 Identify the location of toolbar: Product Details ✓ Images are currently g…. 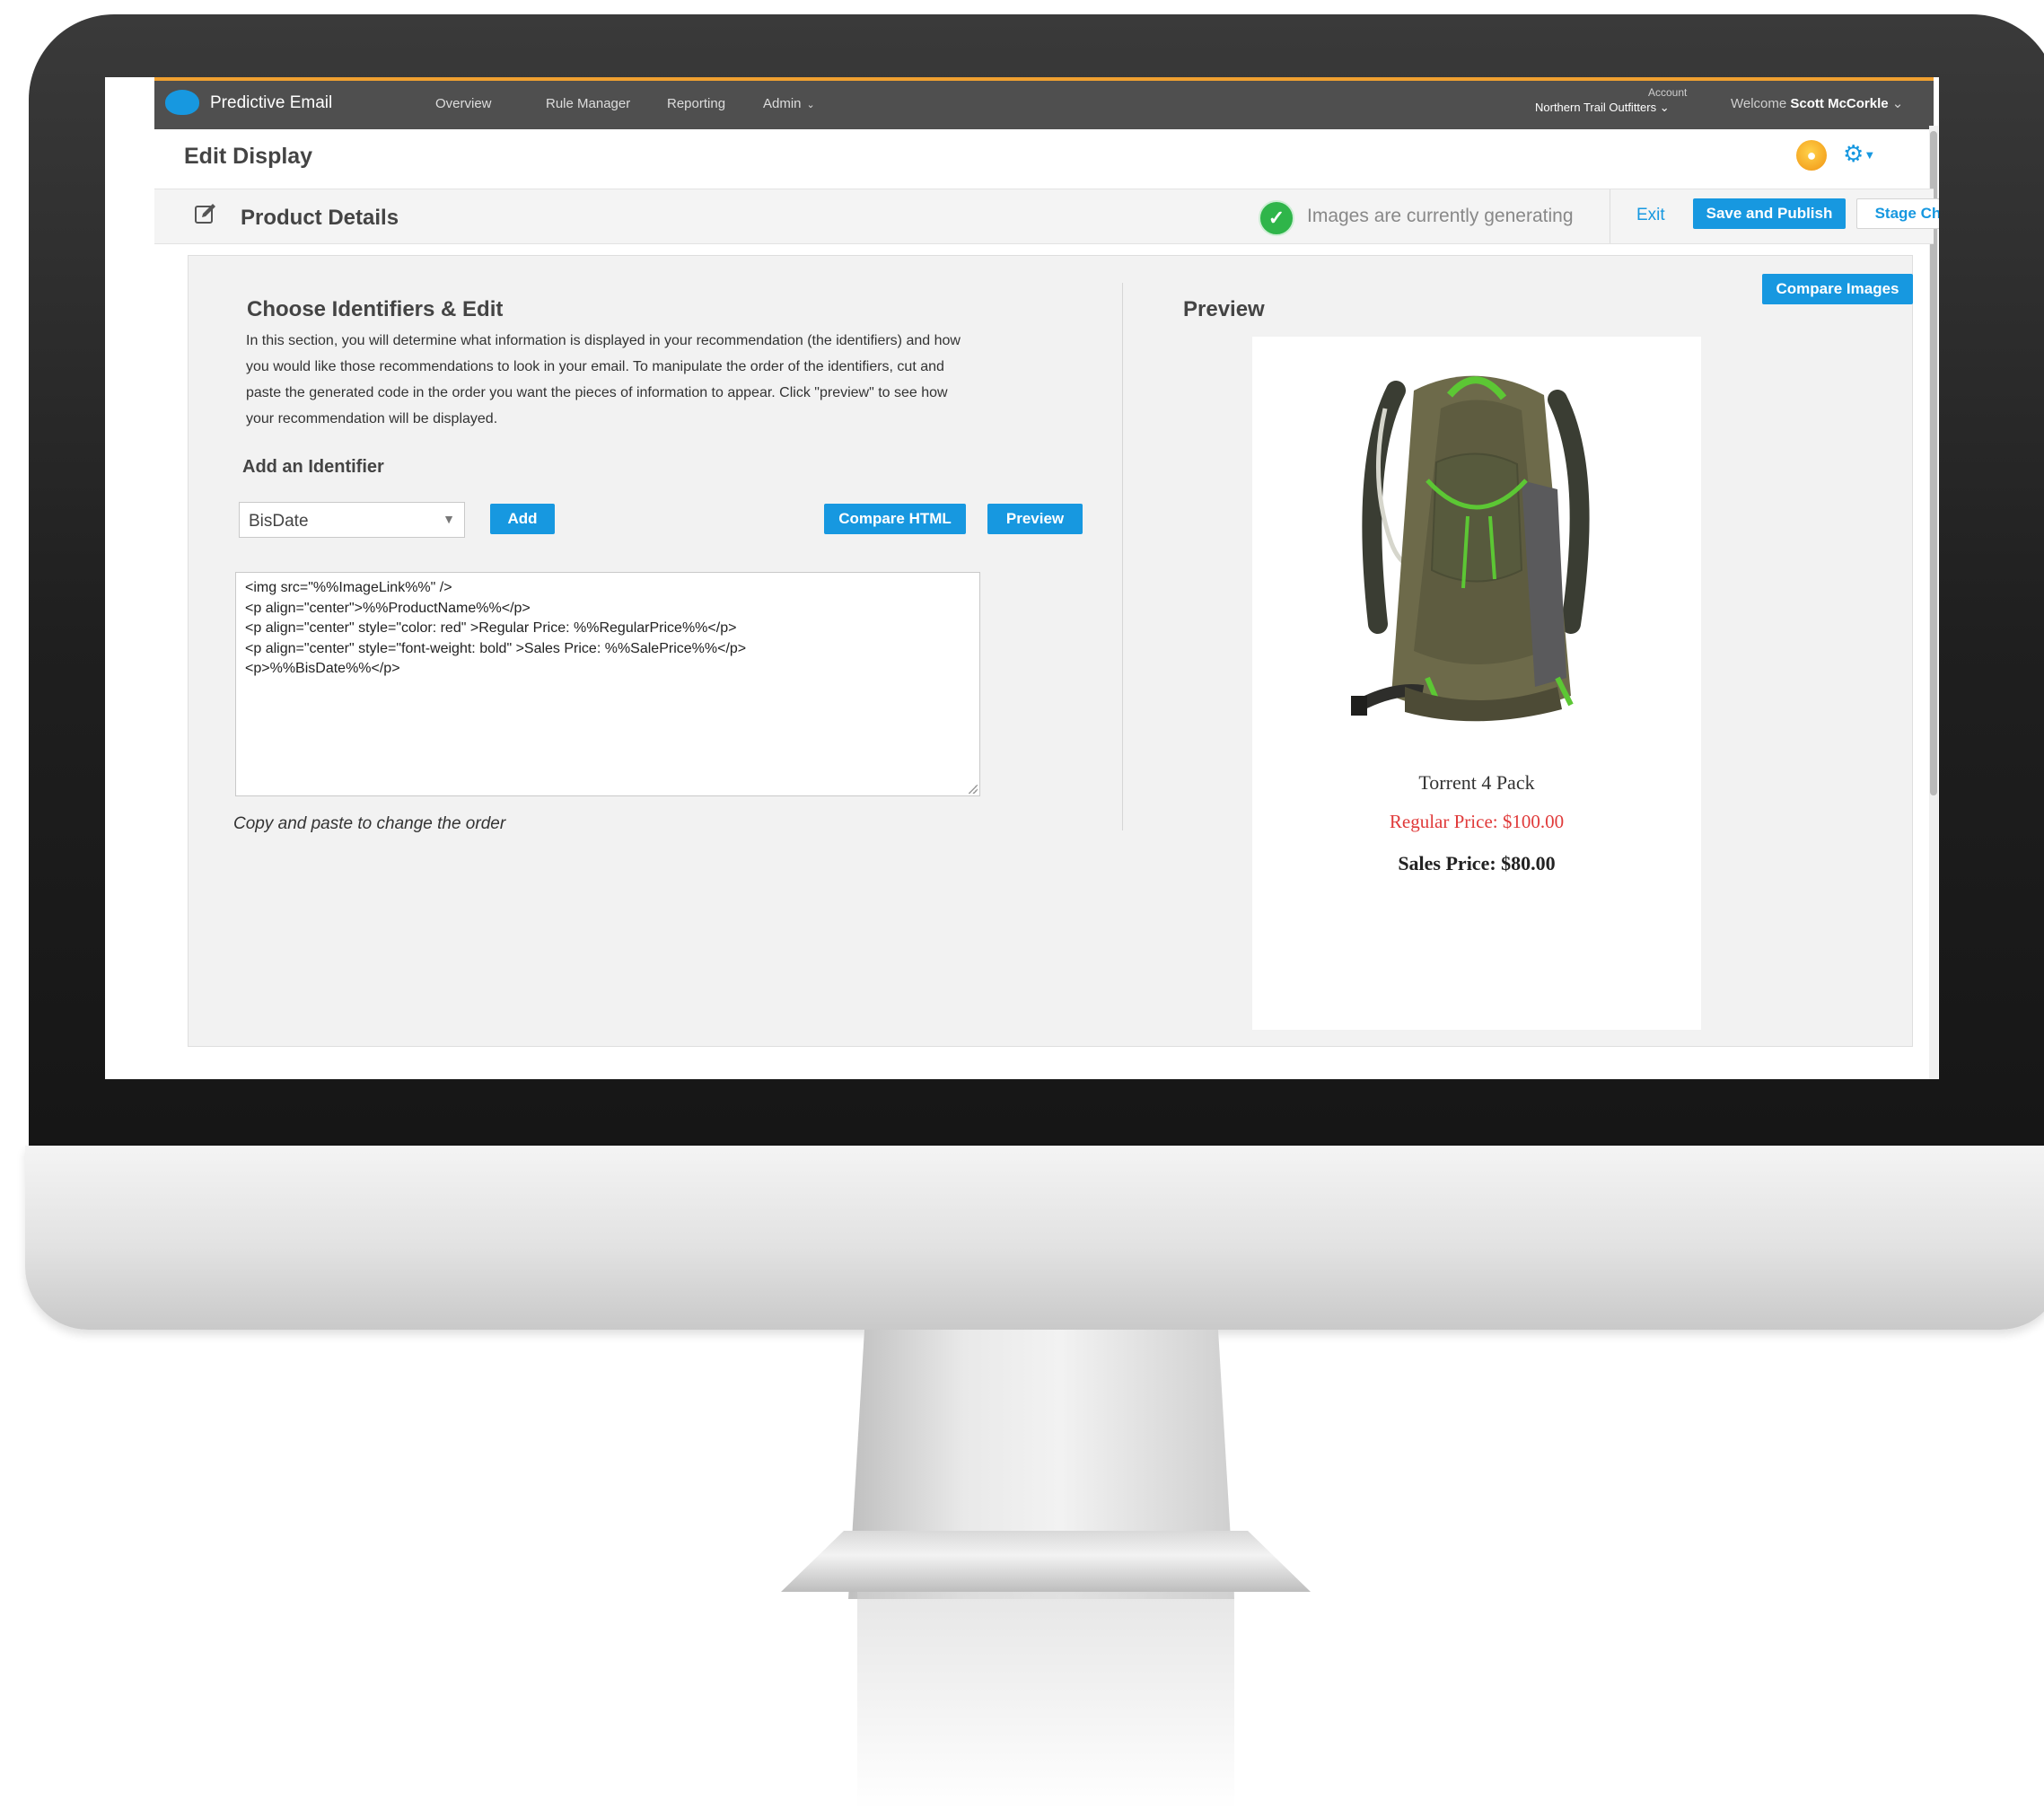
(1046, 216).